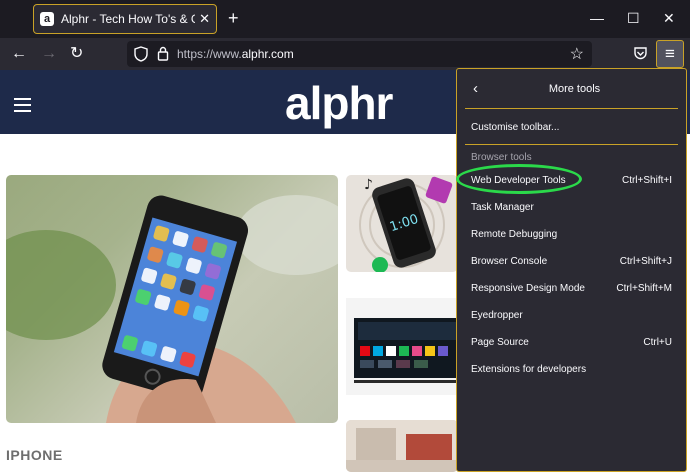  Describe the element at coordinates (509, 261) in the screenshot. I see `menu-item-label: Browser Console` at that location.